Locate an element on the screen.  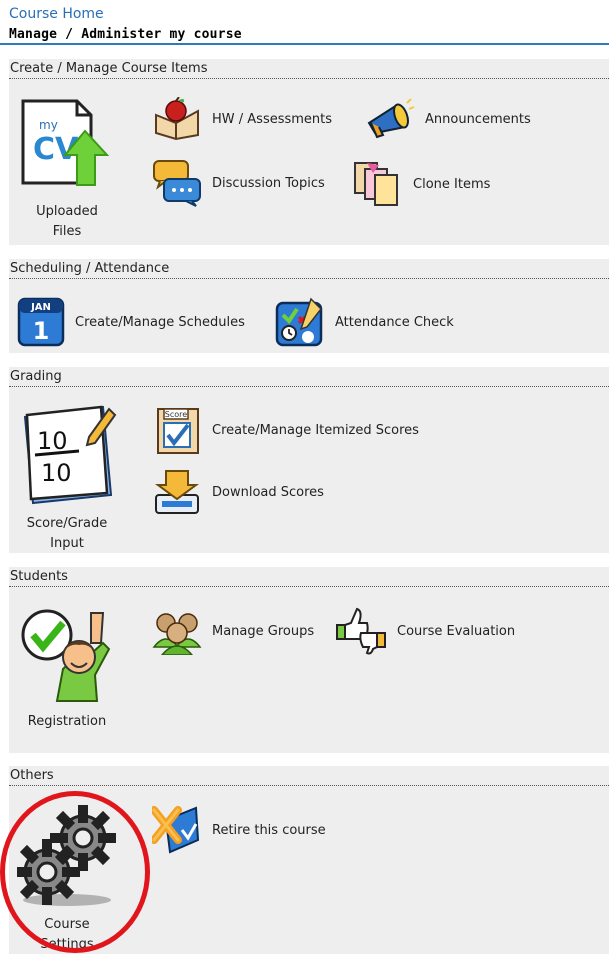
tile-label: Files is located at coordinates (67, 231).